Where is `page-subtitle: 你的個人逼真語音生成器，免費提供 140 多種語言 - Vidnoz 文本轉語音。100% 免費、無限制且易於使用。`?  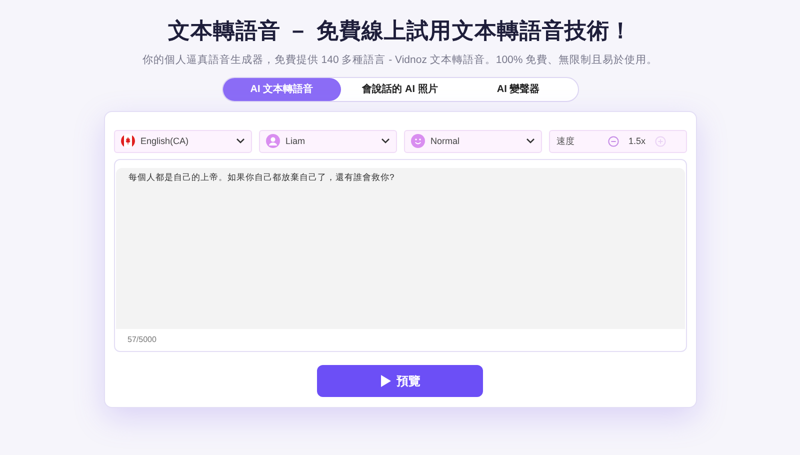 page-subtitle: 你的個人逼真語音生成器，免費提供 140 多種語言 - Vidnoz 文本轉語音。100% 免費、無限制且易於使用。 is located at coordinates (400, 60).